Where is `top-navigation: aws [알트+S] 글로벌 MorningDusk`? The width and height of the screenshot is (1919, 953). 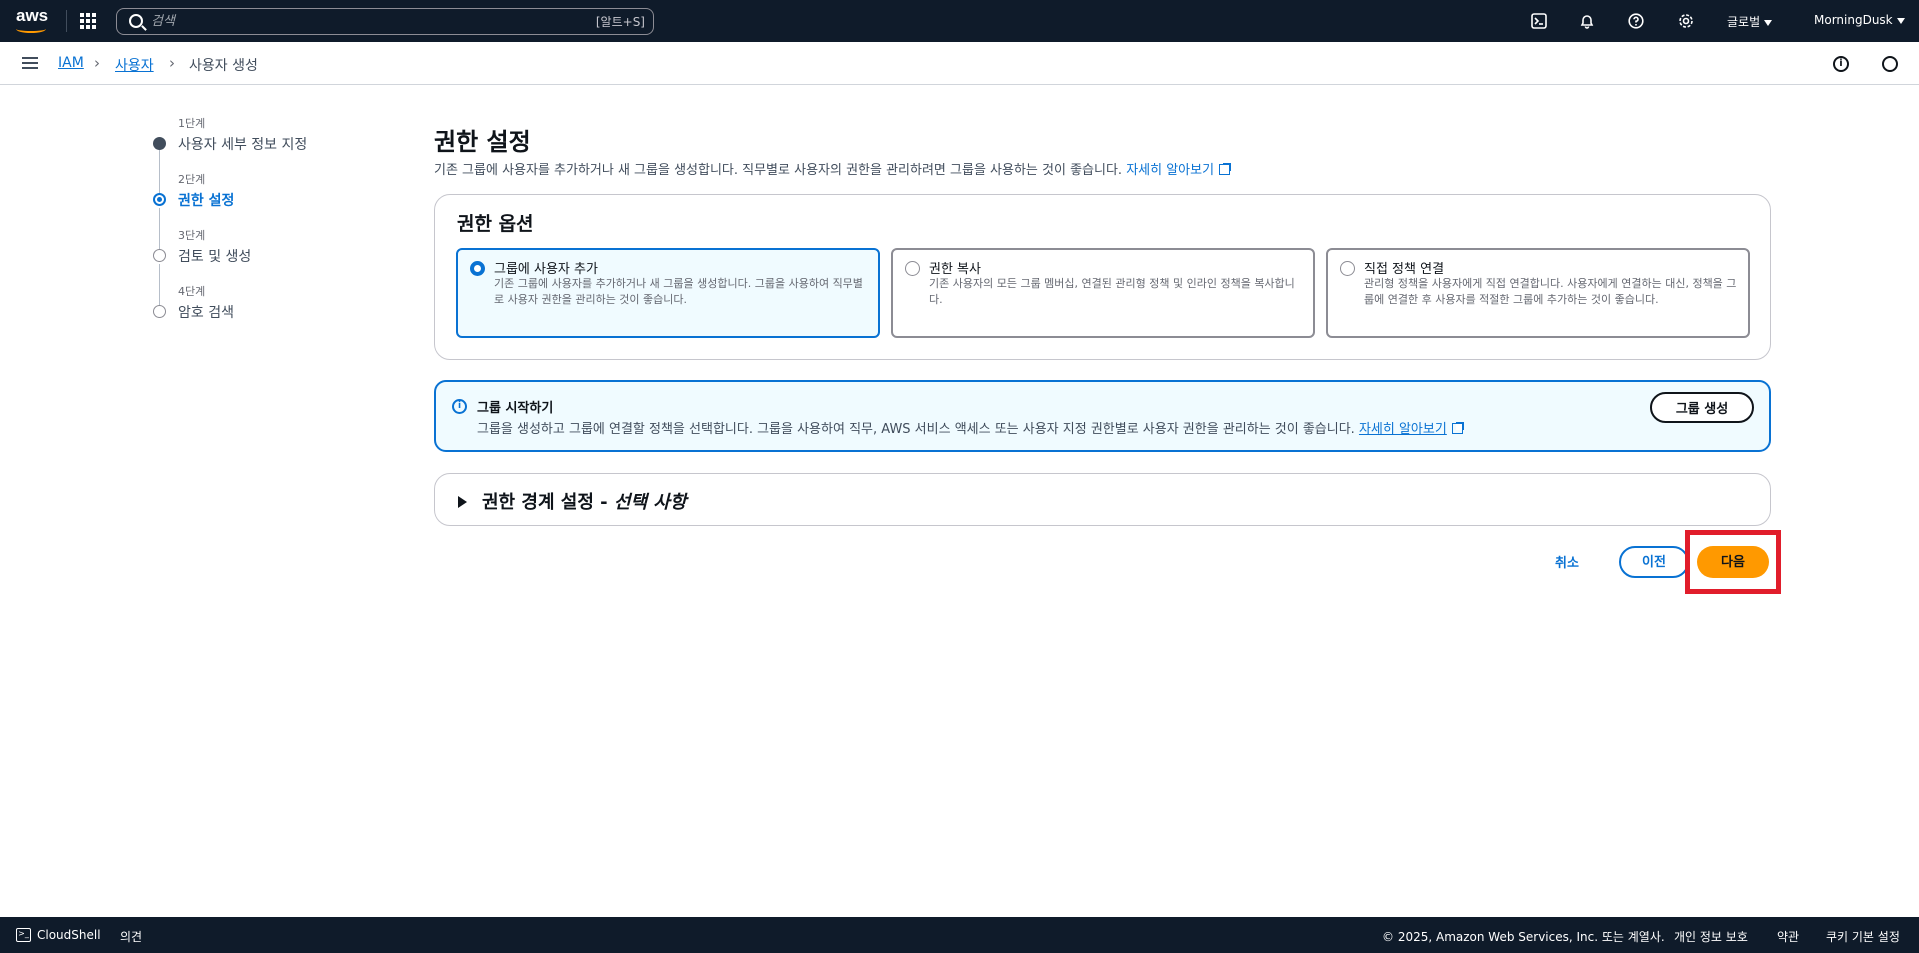 top-navigation: aws [알트+S] 글로벌 MorningDusk is located at coordinates (959, 21).